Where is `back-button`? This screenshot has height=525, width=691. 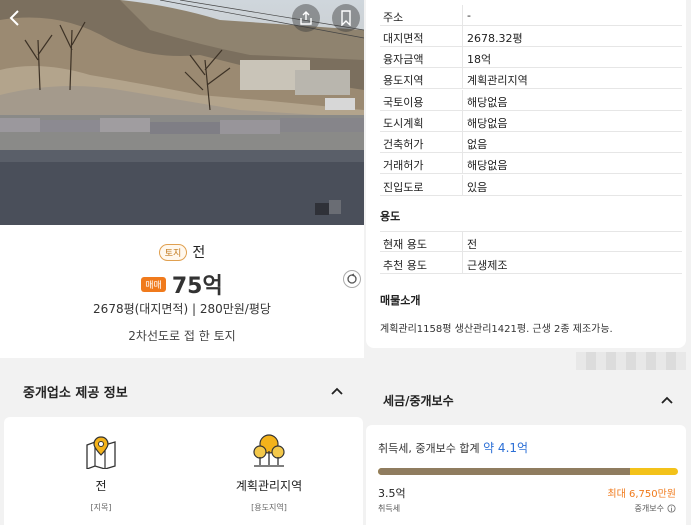
back-button is located at coordinates (14, 18).